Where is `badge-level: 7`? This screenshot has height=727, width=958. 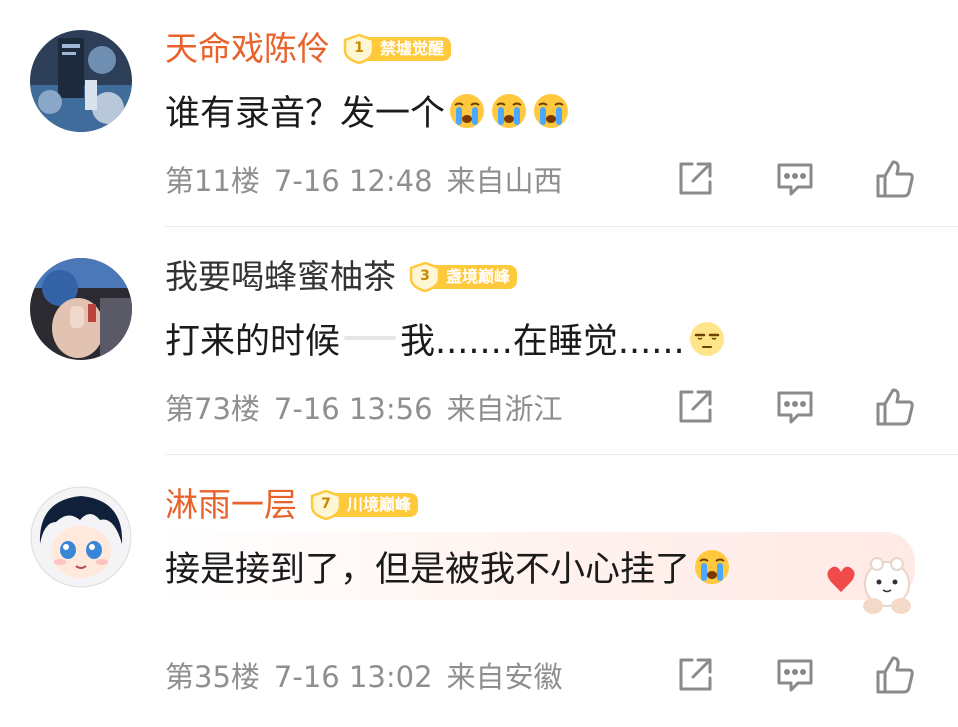 badge-level: 7 is located at coordinates (326, 504).